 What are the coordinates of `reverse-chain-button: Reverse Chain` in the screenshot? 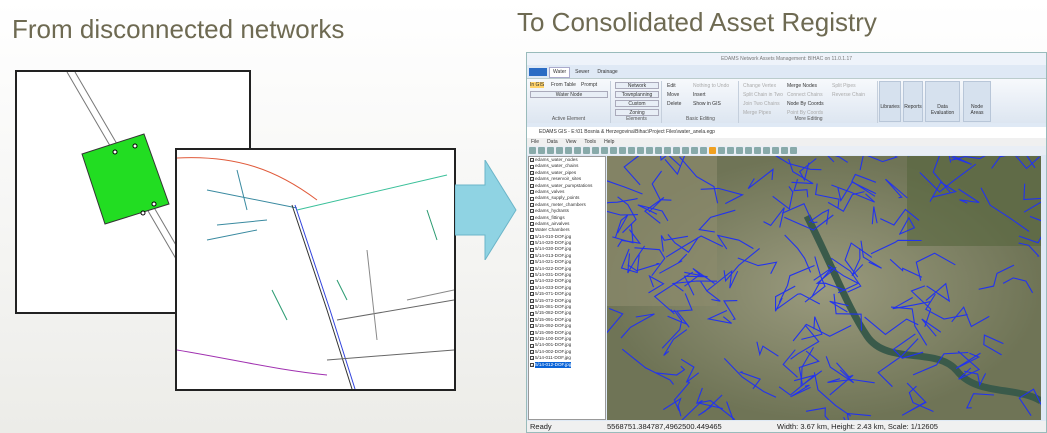 It's located at (848, 95).